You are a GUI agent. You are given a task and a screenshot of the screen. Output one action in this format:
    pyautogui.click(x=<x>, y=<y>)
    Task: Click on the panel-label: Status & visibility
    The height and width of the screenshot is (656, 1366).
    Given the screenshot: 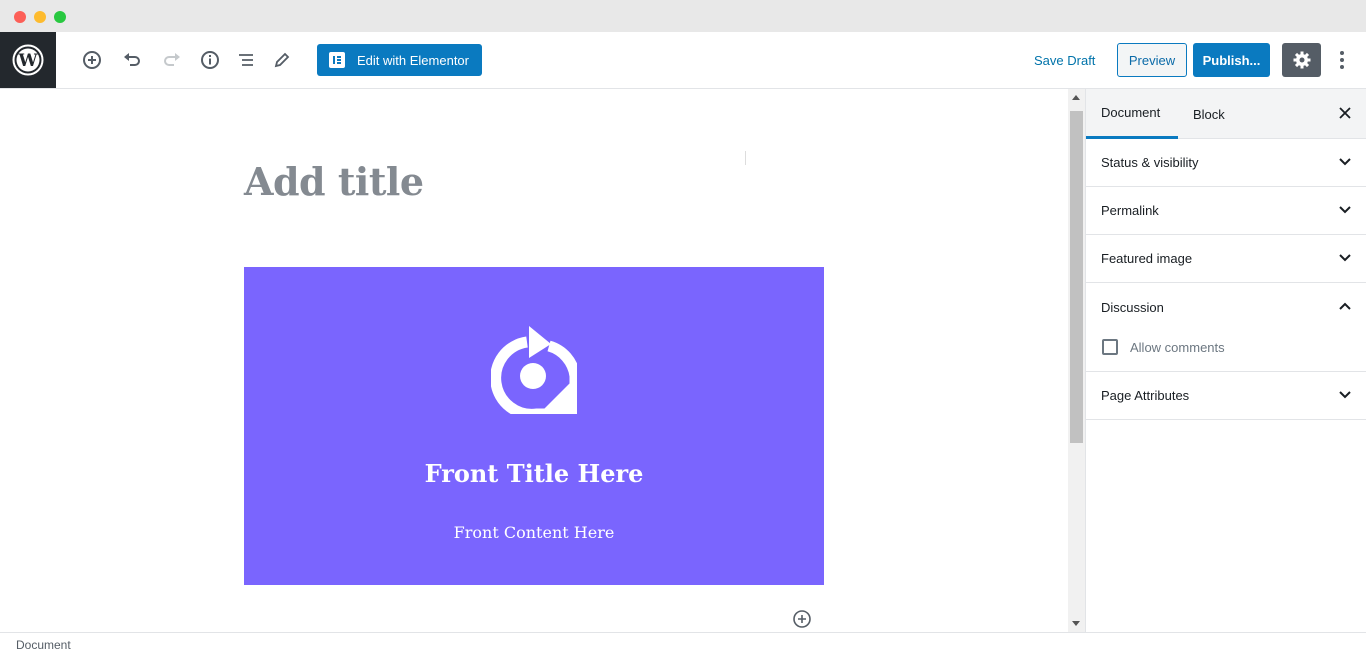 What is the action you would take?
    pyautogui.click(x=1150, y=162)
    